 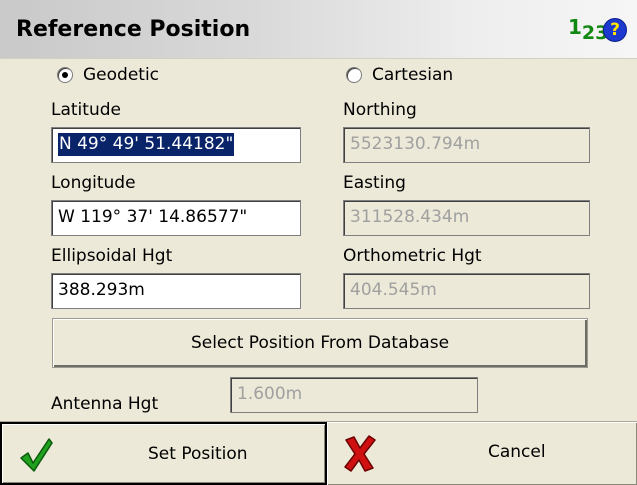 What do you see at coordinates (112, 256) in the screenshot?
I see `ellipsoidal-hgt-label: Ellipsoidal Hgt` at bounding box center [112, 256].